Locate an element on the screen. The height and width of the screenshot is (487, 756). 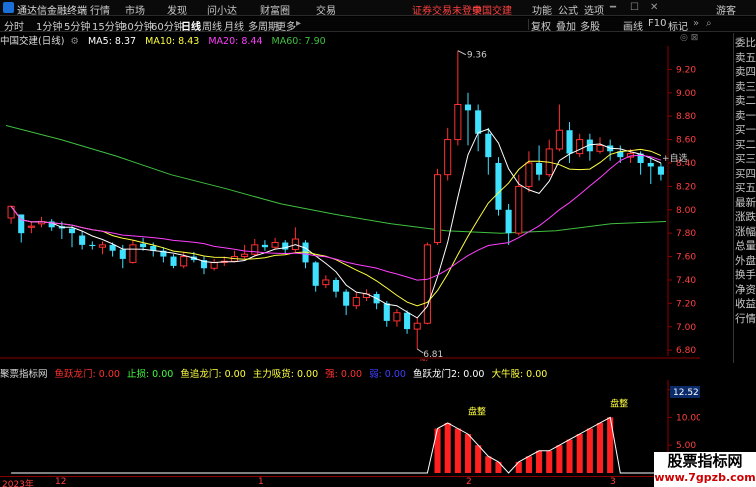
period-60min: 60分钟 is located at coordinates (167, 25).